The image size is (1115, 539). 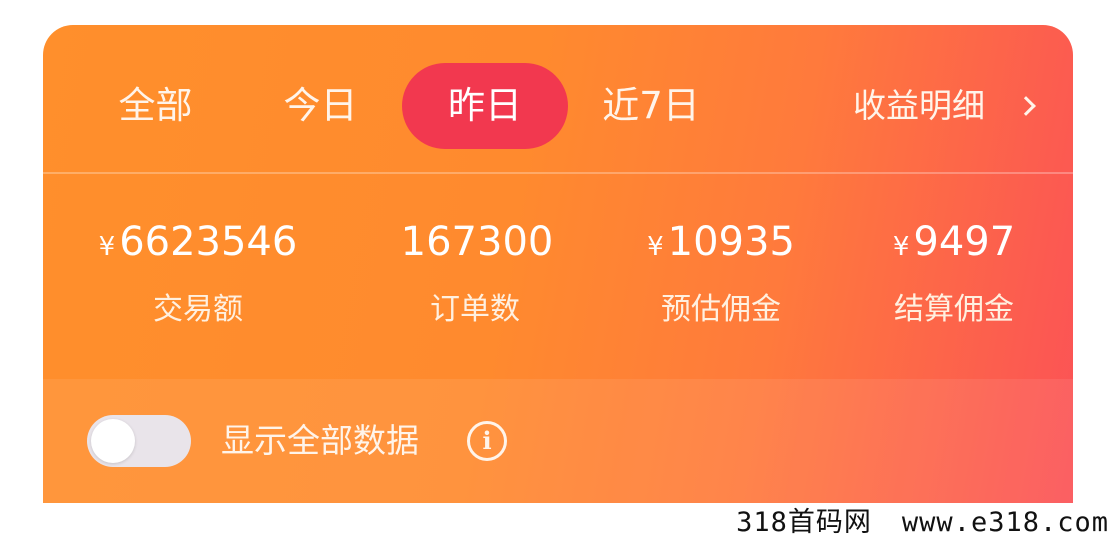 What do you see at coordinates (1026, 106) in the screenshot?
I see `chevron-right-icon` at bounding box center [1026, 106].